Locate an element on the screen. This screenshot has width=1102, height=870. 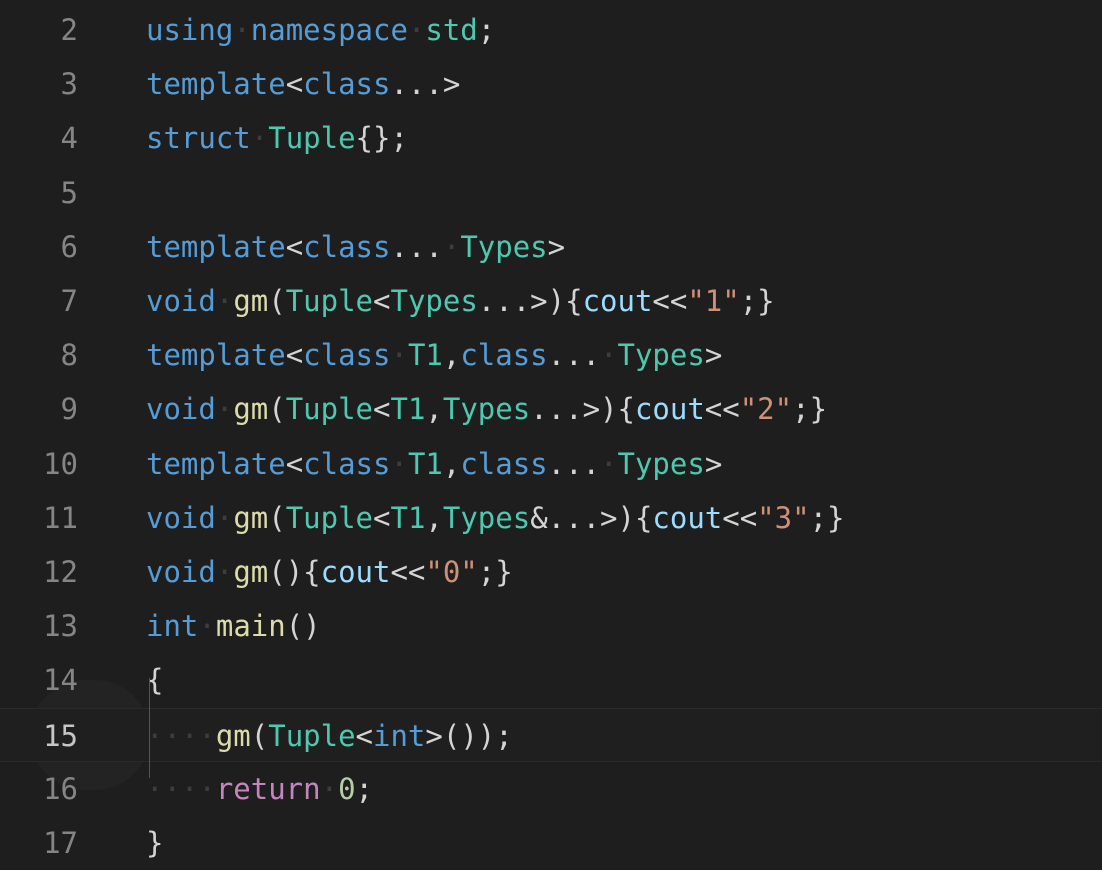
line-number: 2 is located at coordinates (69, 30).